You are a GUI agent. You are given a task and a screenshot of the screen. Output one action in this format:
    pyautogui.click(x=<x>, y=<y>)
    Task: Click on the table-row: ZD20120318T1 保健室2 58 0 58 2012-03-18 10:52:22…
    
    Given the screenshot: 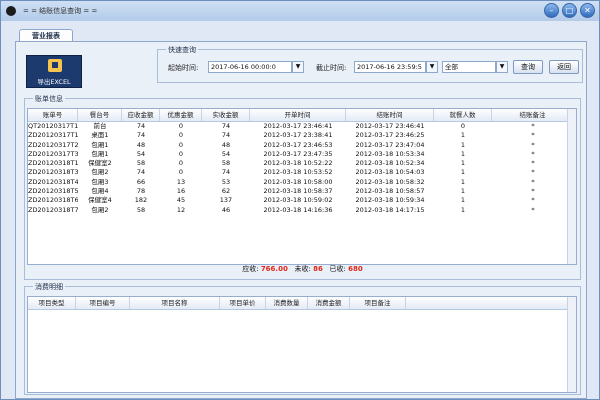 What is the action you would take?
    pyautogui.click(x=302, y=163)
    